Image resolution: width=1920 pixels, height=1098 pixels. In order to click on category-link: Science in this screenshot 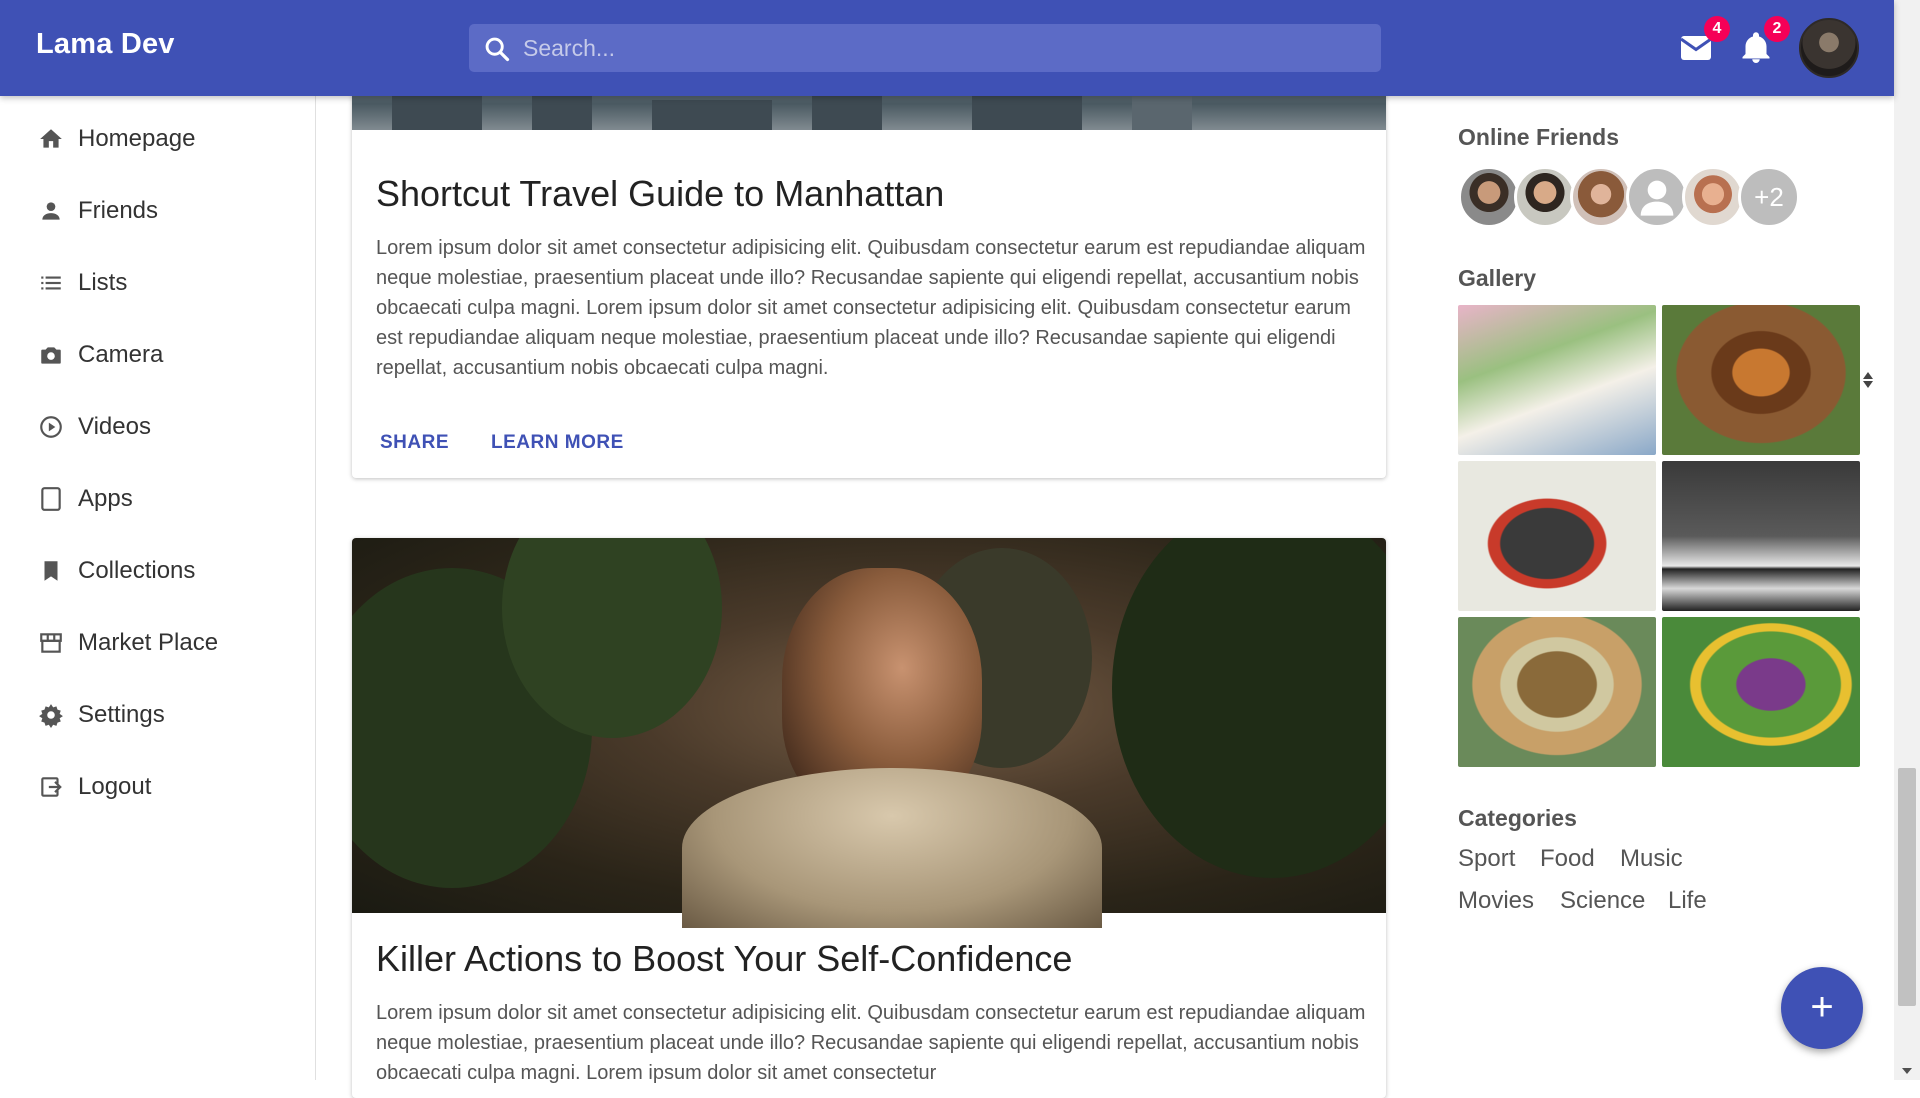, I will do `click(1602, 901)`.